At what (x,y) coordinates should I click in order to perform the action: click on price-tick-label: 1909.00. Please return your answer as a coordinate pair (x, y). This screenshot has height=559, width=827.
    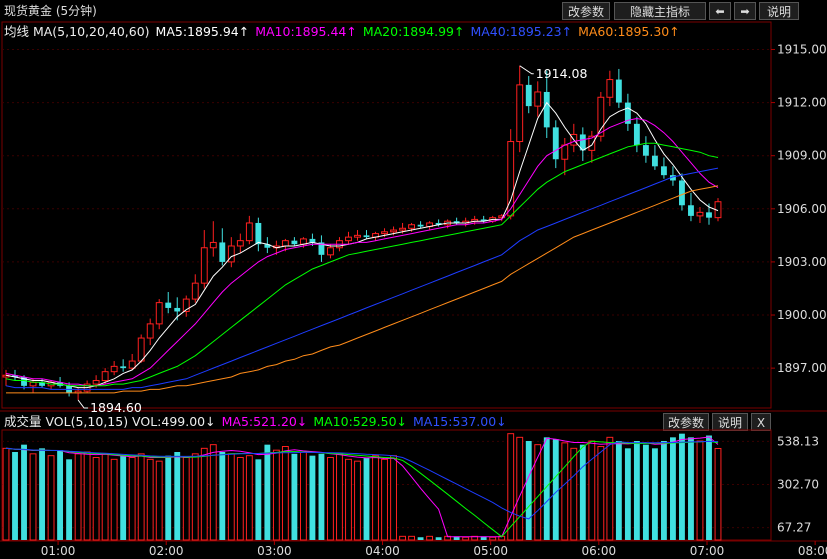
    Looking at the image, I should click on (802, 156).